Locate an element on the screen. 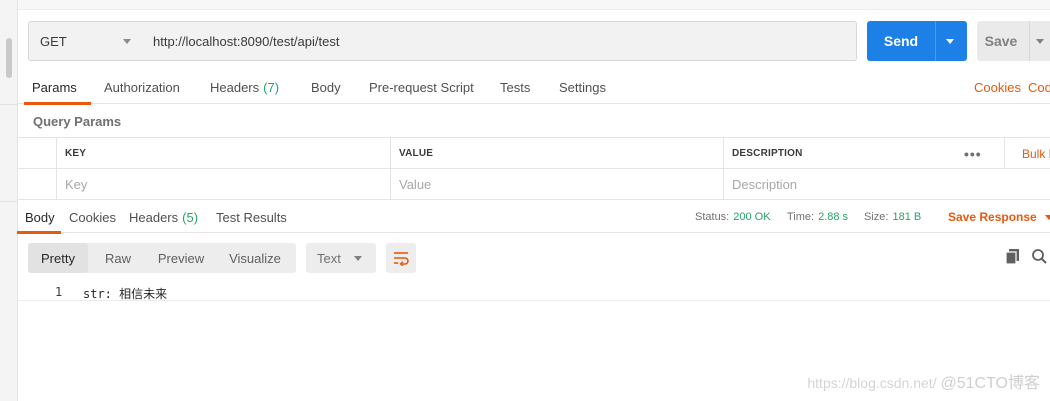  watermark: https://blog.csdn.net/ @51CTO博客 is located at coordinates (923, 381).